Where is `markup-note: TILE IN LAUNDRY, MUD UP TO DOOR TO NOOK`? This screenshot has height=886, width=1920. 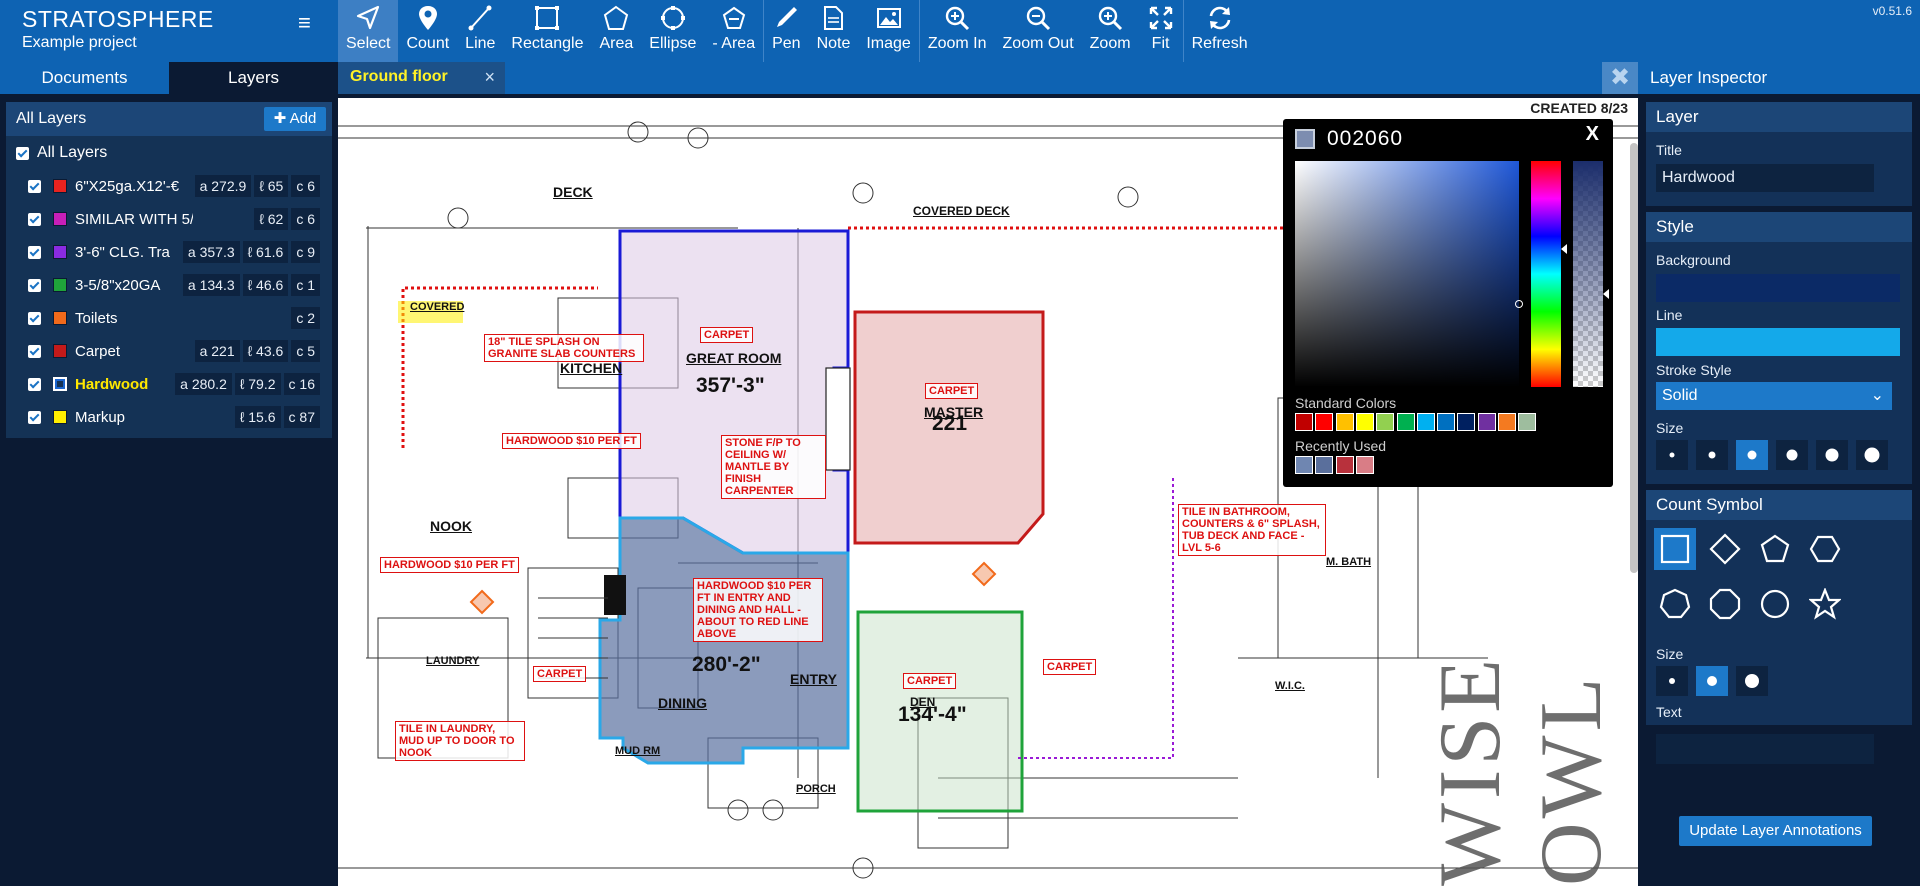 markup-note: TILE IN LAUNDRY, MUD UP TO DOOR TO NOOK is located at coordinates (460, 741).